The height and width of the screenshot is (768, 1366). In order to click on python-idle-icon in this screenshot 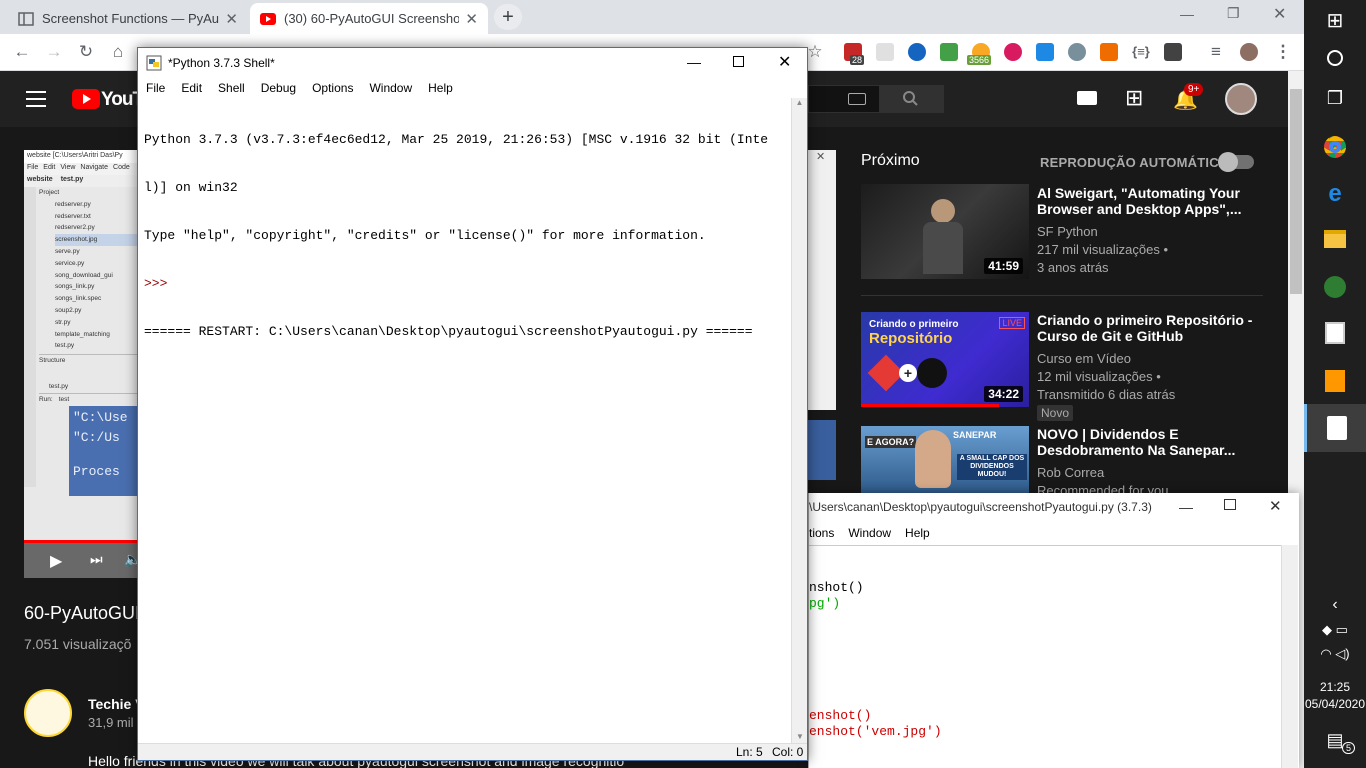, I will do `click(1336, 428)`.